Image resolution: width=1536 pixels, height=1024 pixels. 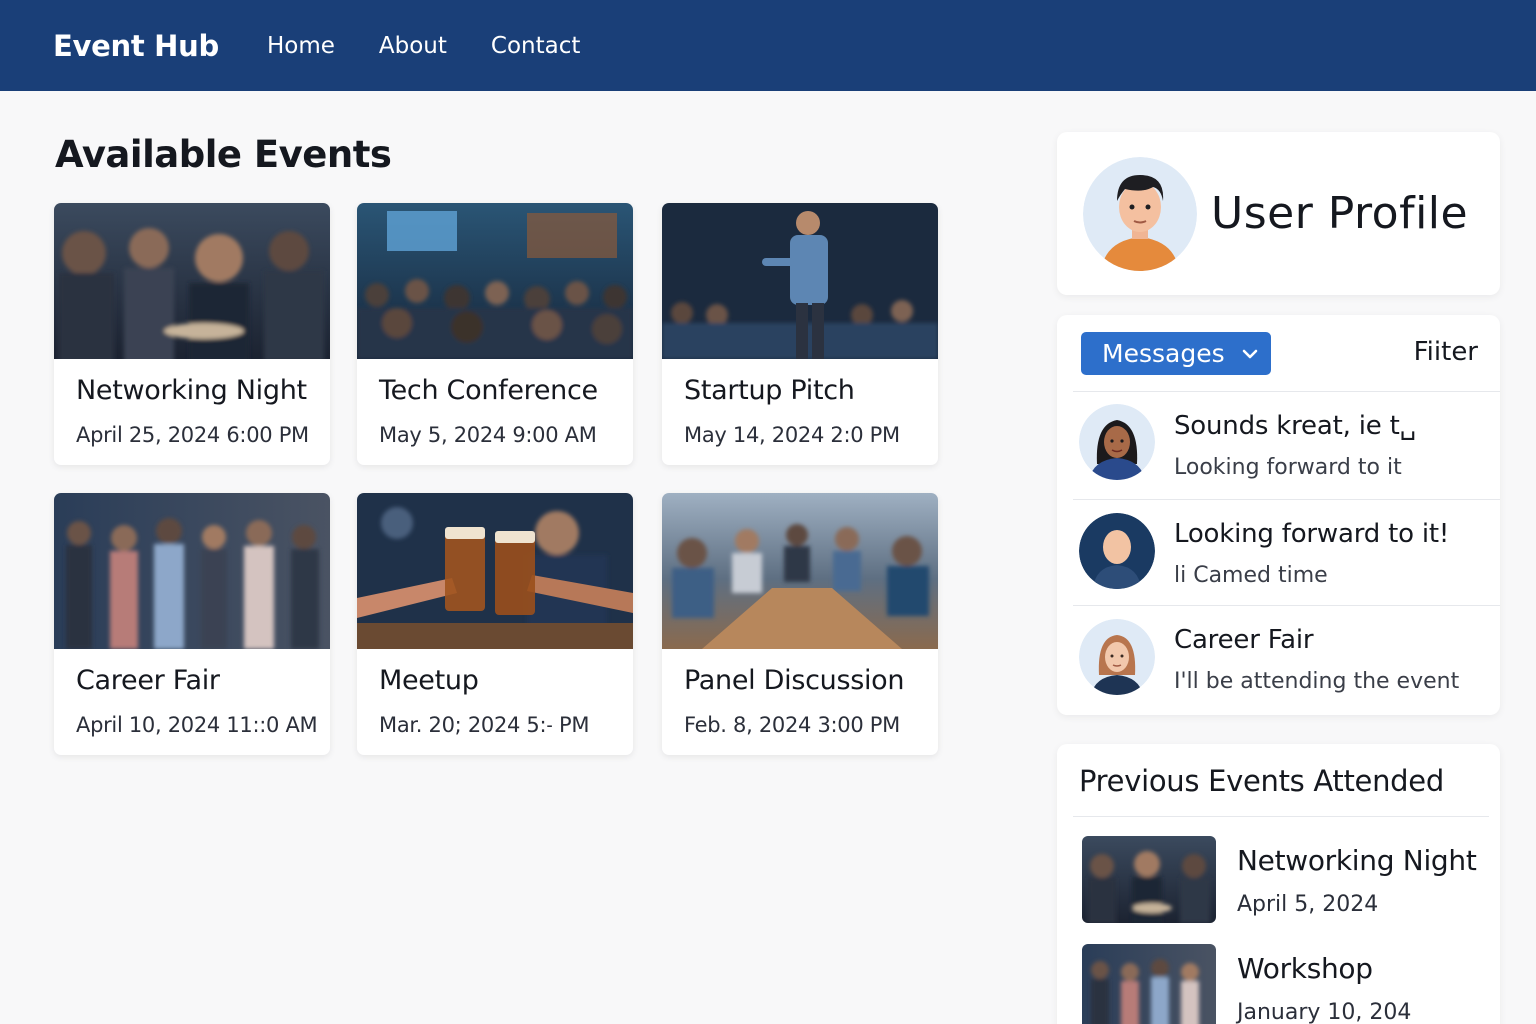 I want to click on event-card-tech-conference: Tech Conference May 5, 2024 9:00 AM, so click(x=495, y=334).